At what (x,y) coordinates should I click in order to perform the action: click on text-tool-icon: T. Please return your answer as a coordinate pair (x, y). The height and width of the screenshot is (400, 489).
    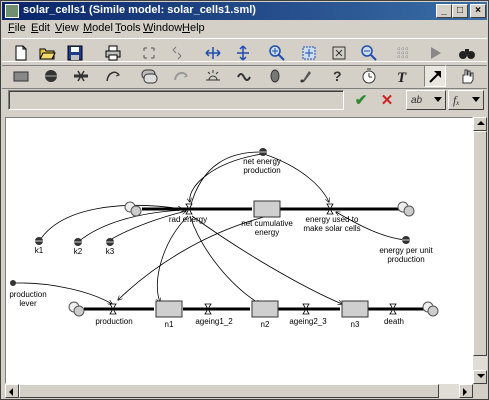
    Looking at the image, I should click on (403, 76).